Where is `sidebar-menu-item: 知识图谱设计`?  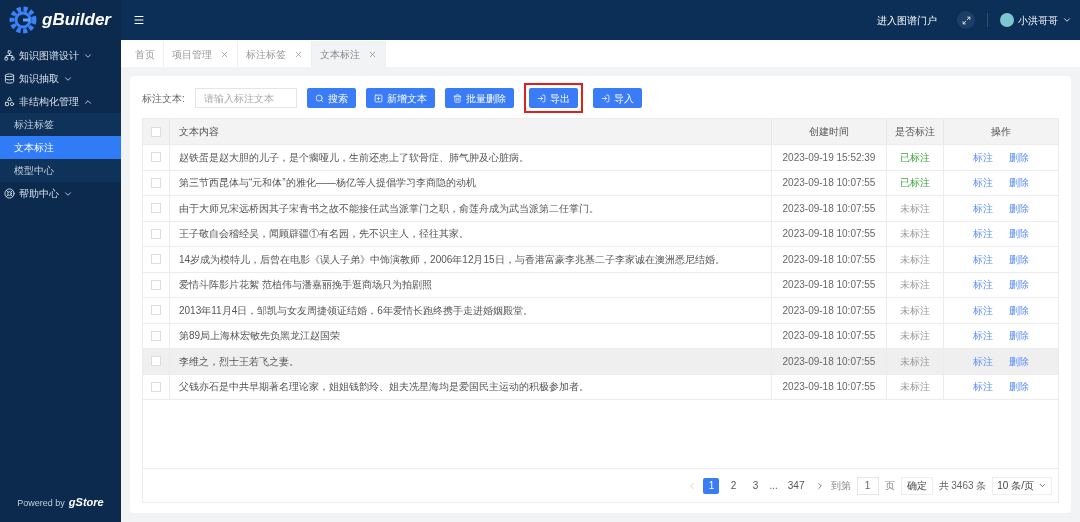
sidebar-menu-item: 知识图谱设计 is located at coordinates (60, 55).